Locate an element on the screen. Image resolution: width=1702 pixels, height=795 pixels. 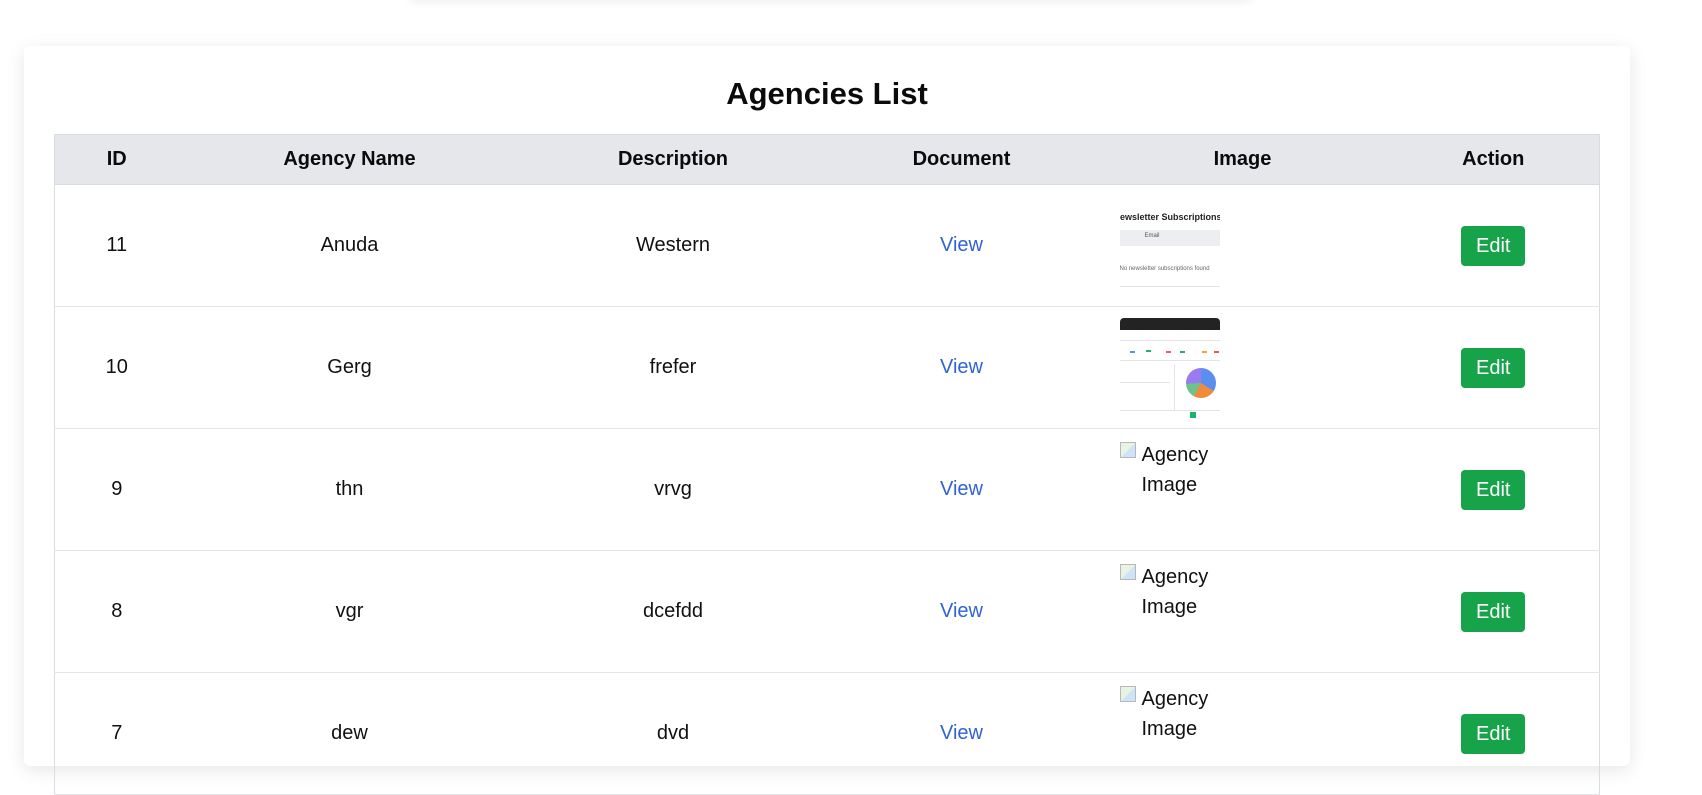
table-row: 10 Gerg frefer View Edit is located at coordinates (827, 367).